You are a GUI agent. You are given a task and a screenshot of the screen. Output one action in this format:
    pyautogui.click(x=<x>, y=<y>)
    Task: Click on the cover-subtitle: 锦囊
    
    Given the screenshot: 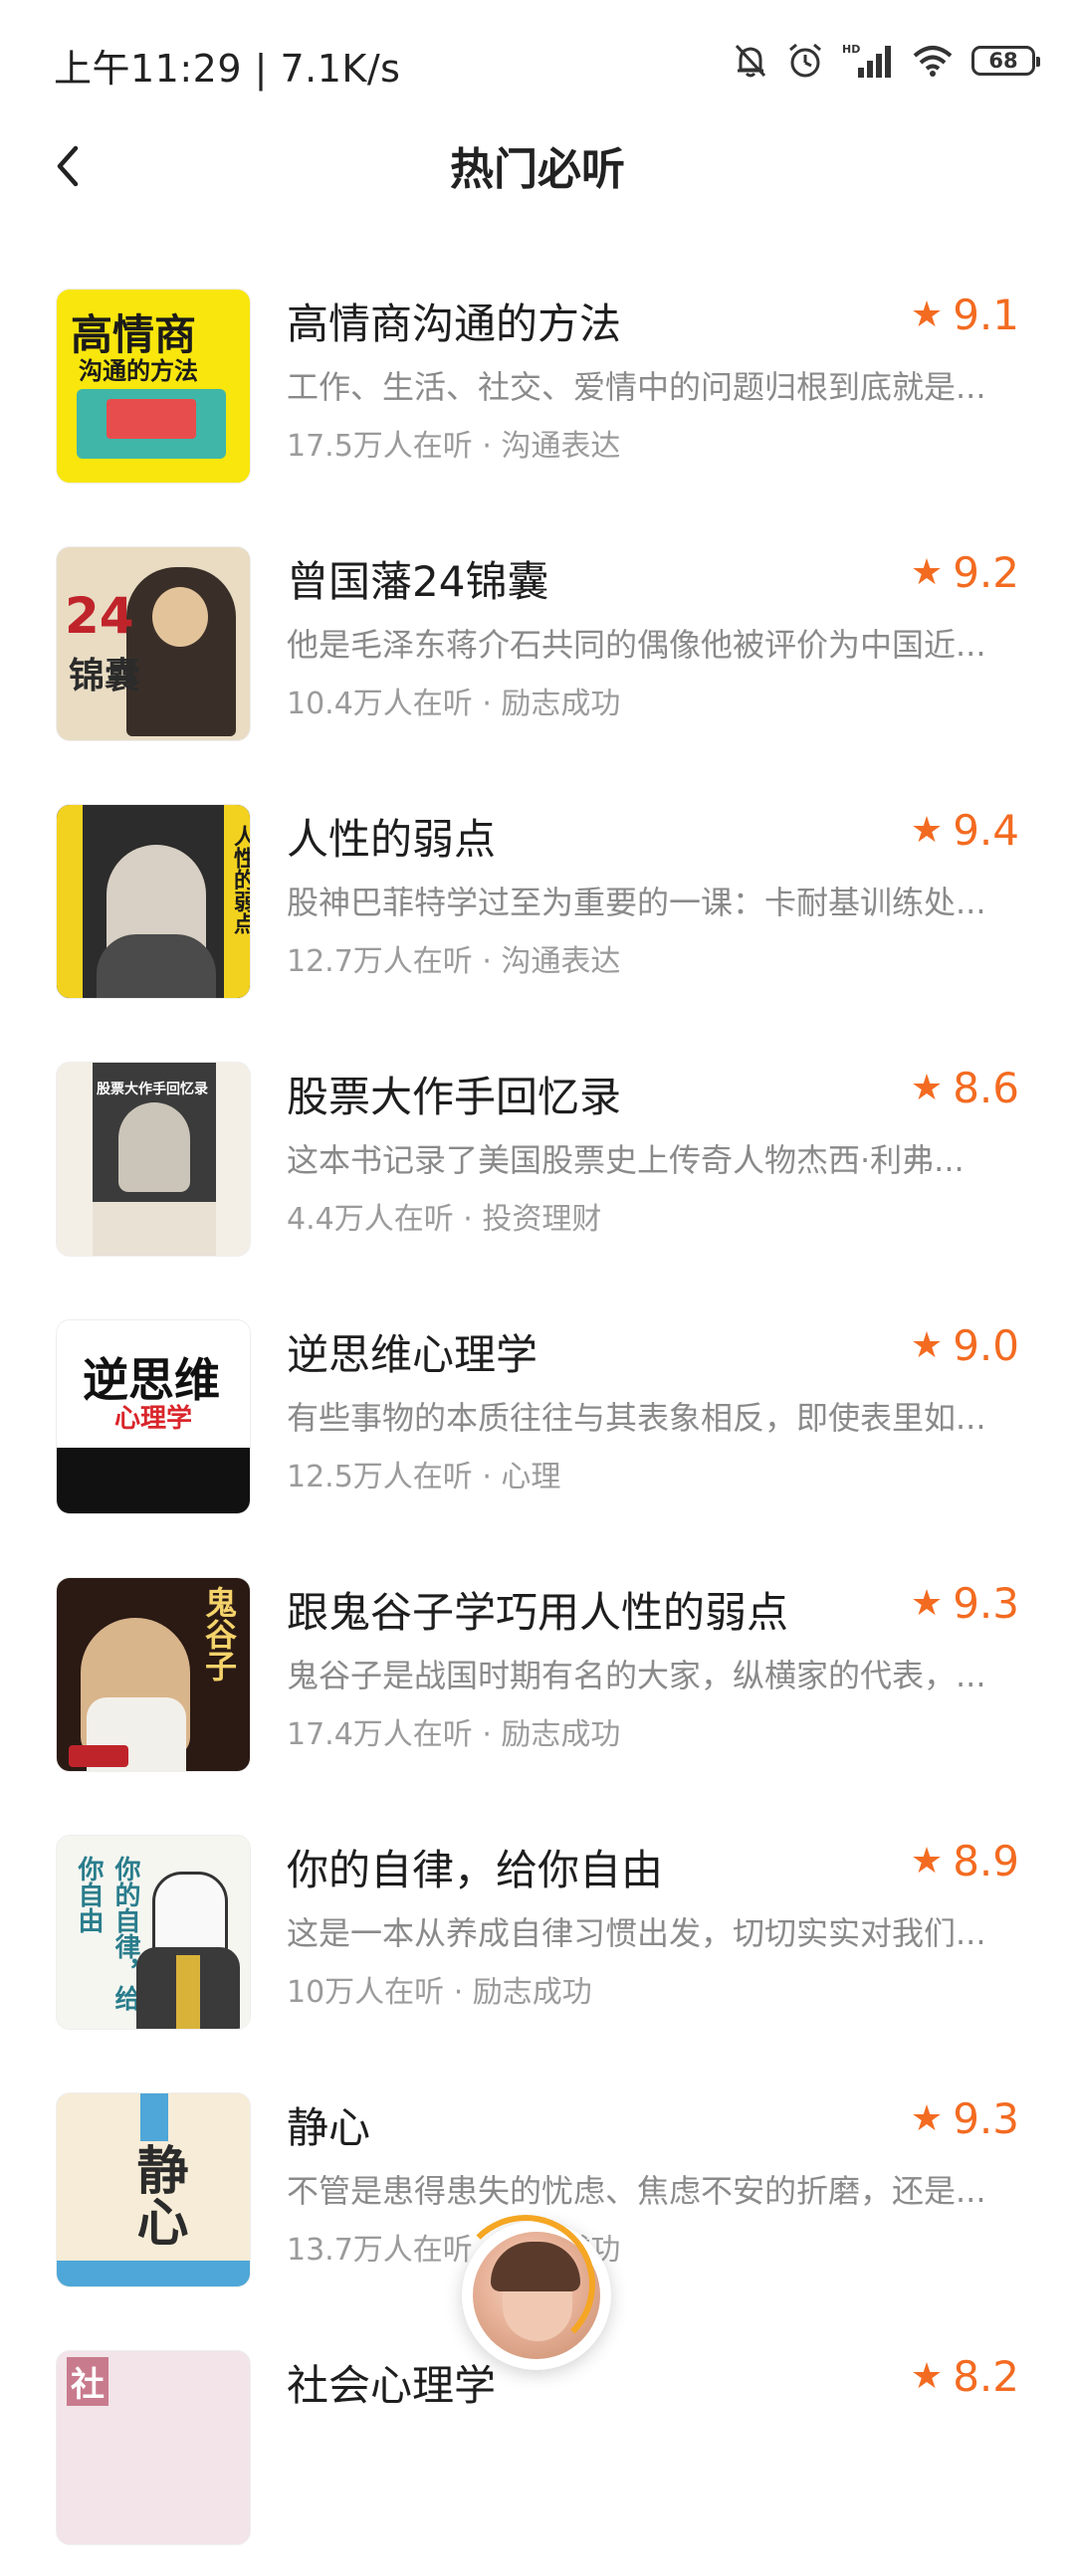 What is the action you would take?
    pyautogui.click(x=105, y=676)
    